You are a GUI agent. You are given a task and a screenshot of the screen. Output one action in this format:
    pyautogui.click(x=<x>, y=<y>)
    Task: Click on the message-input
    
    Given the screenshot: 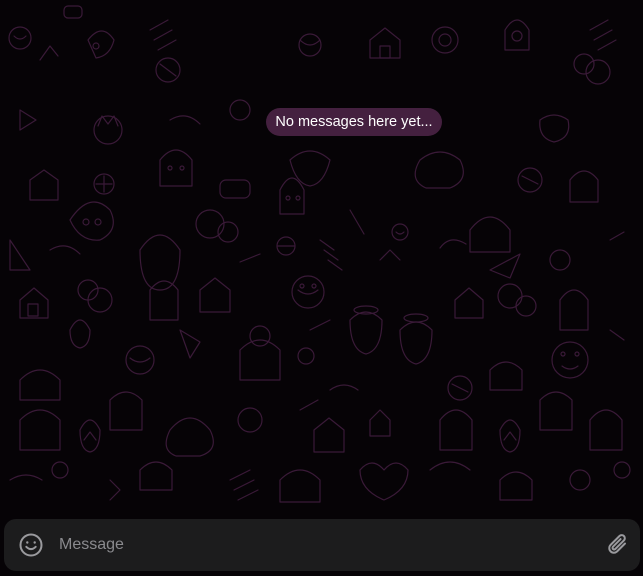 What is the action you would take?
    pyautogui.click(x=324, y=545)
    